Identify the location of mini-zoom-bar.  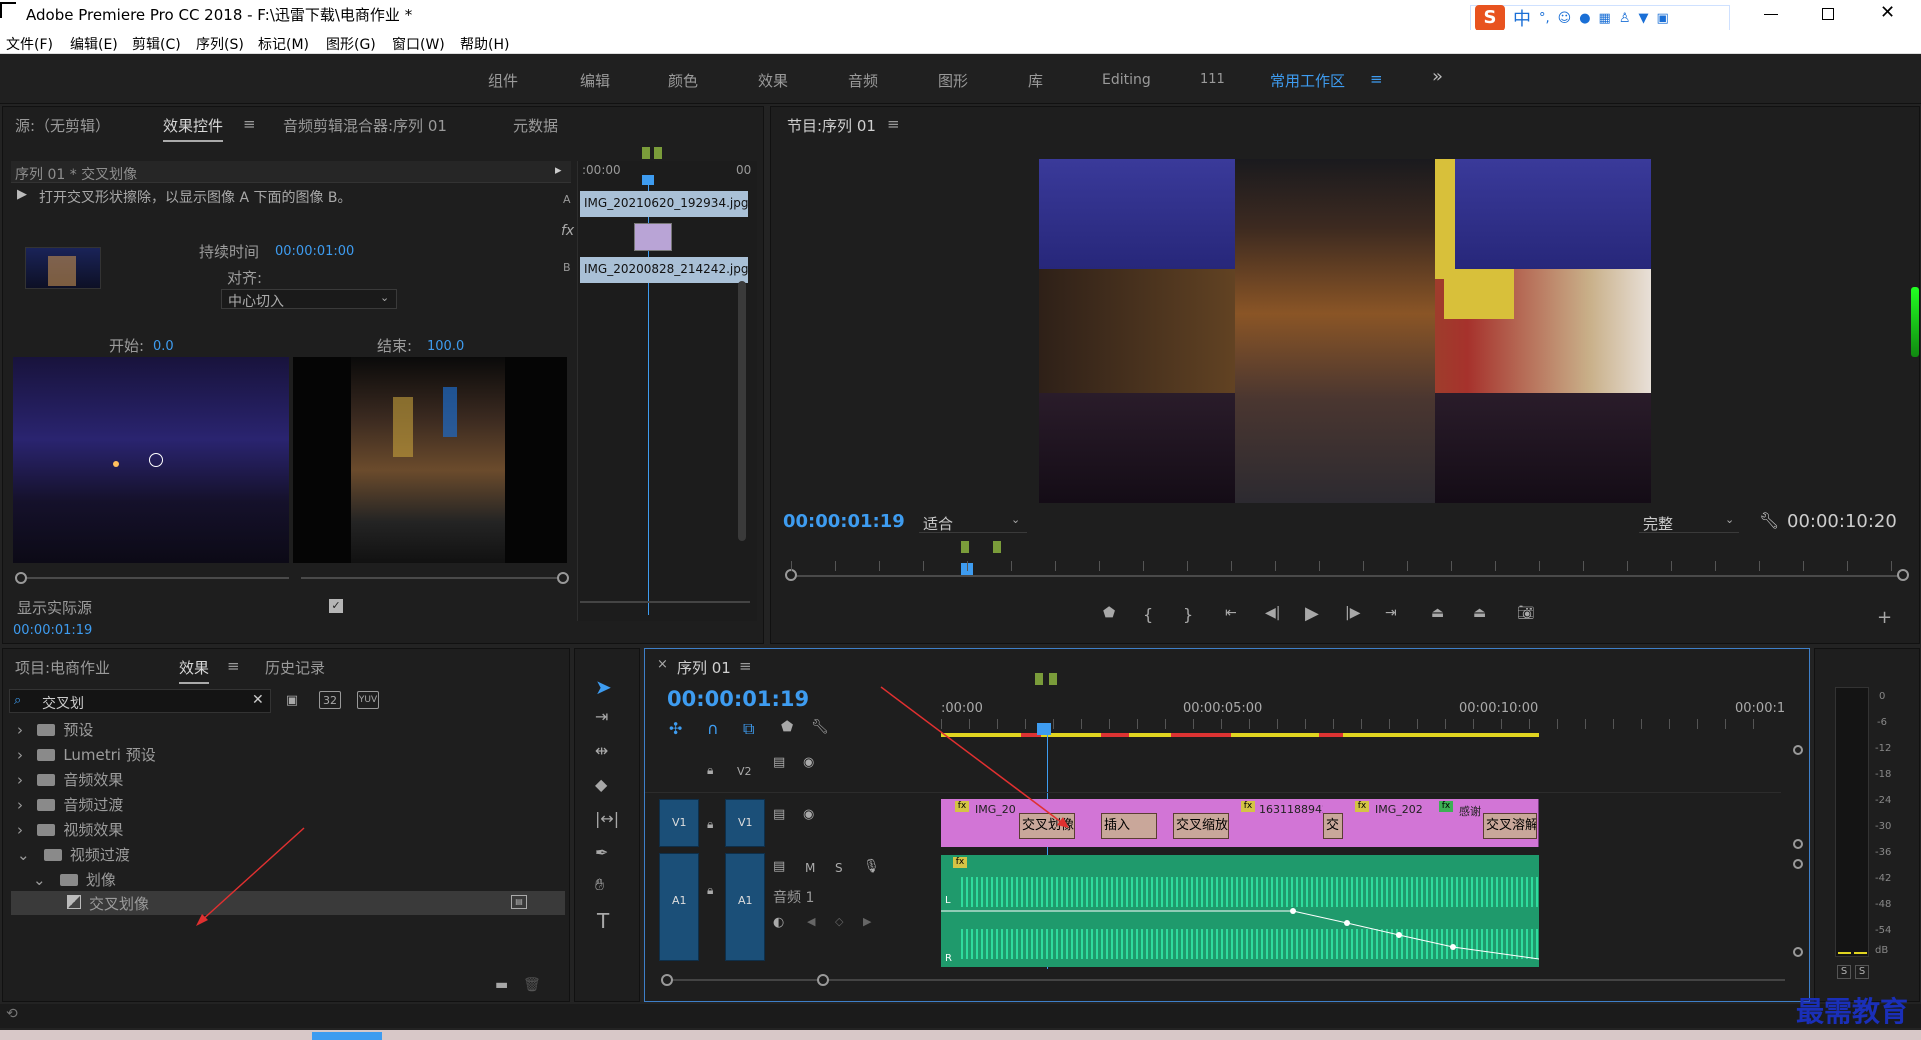
(665, 602).